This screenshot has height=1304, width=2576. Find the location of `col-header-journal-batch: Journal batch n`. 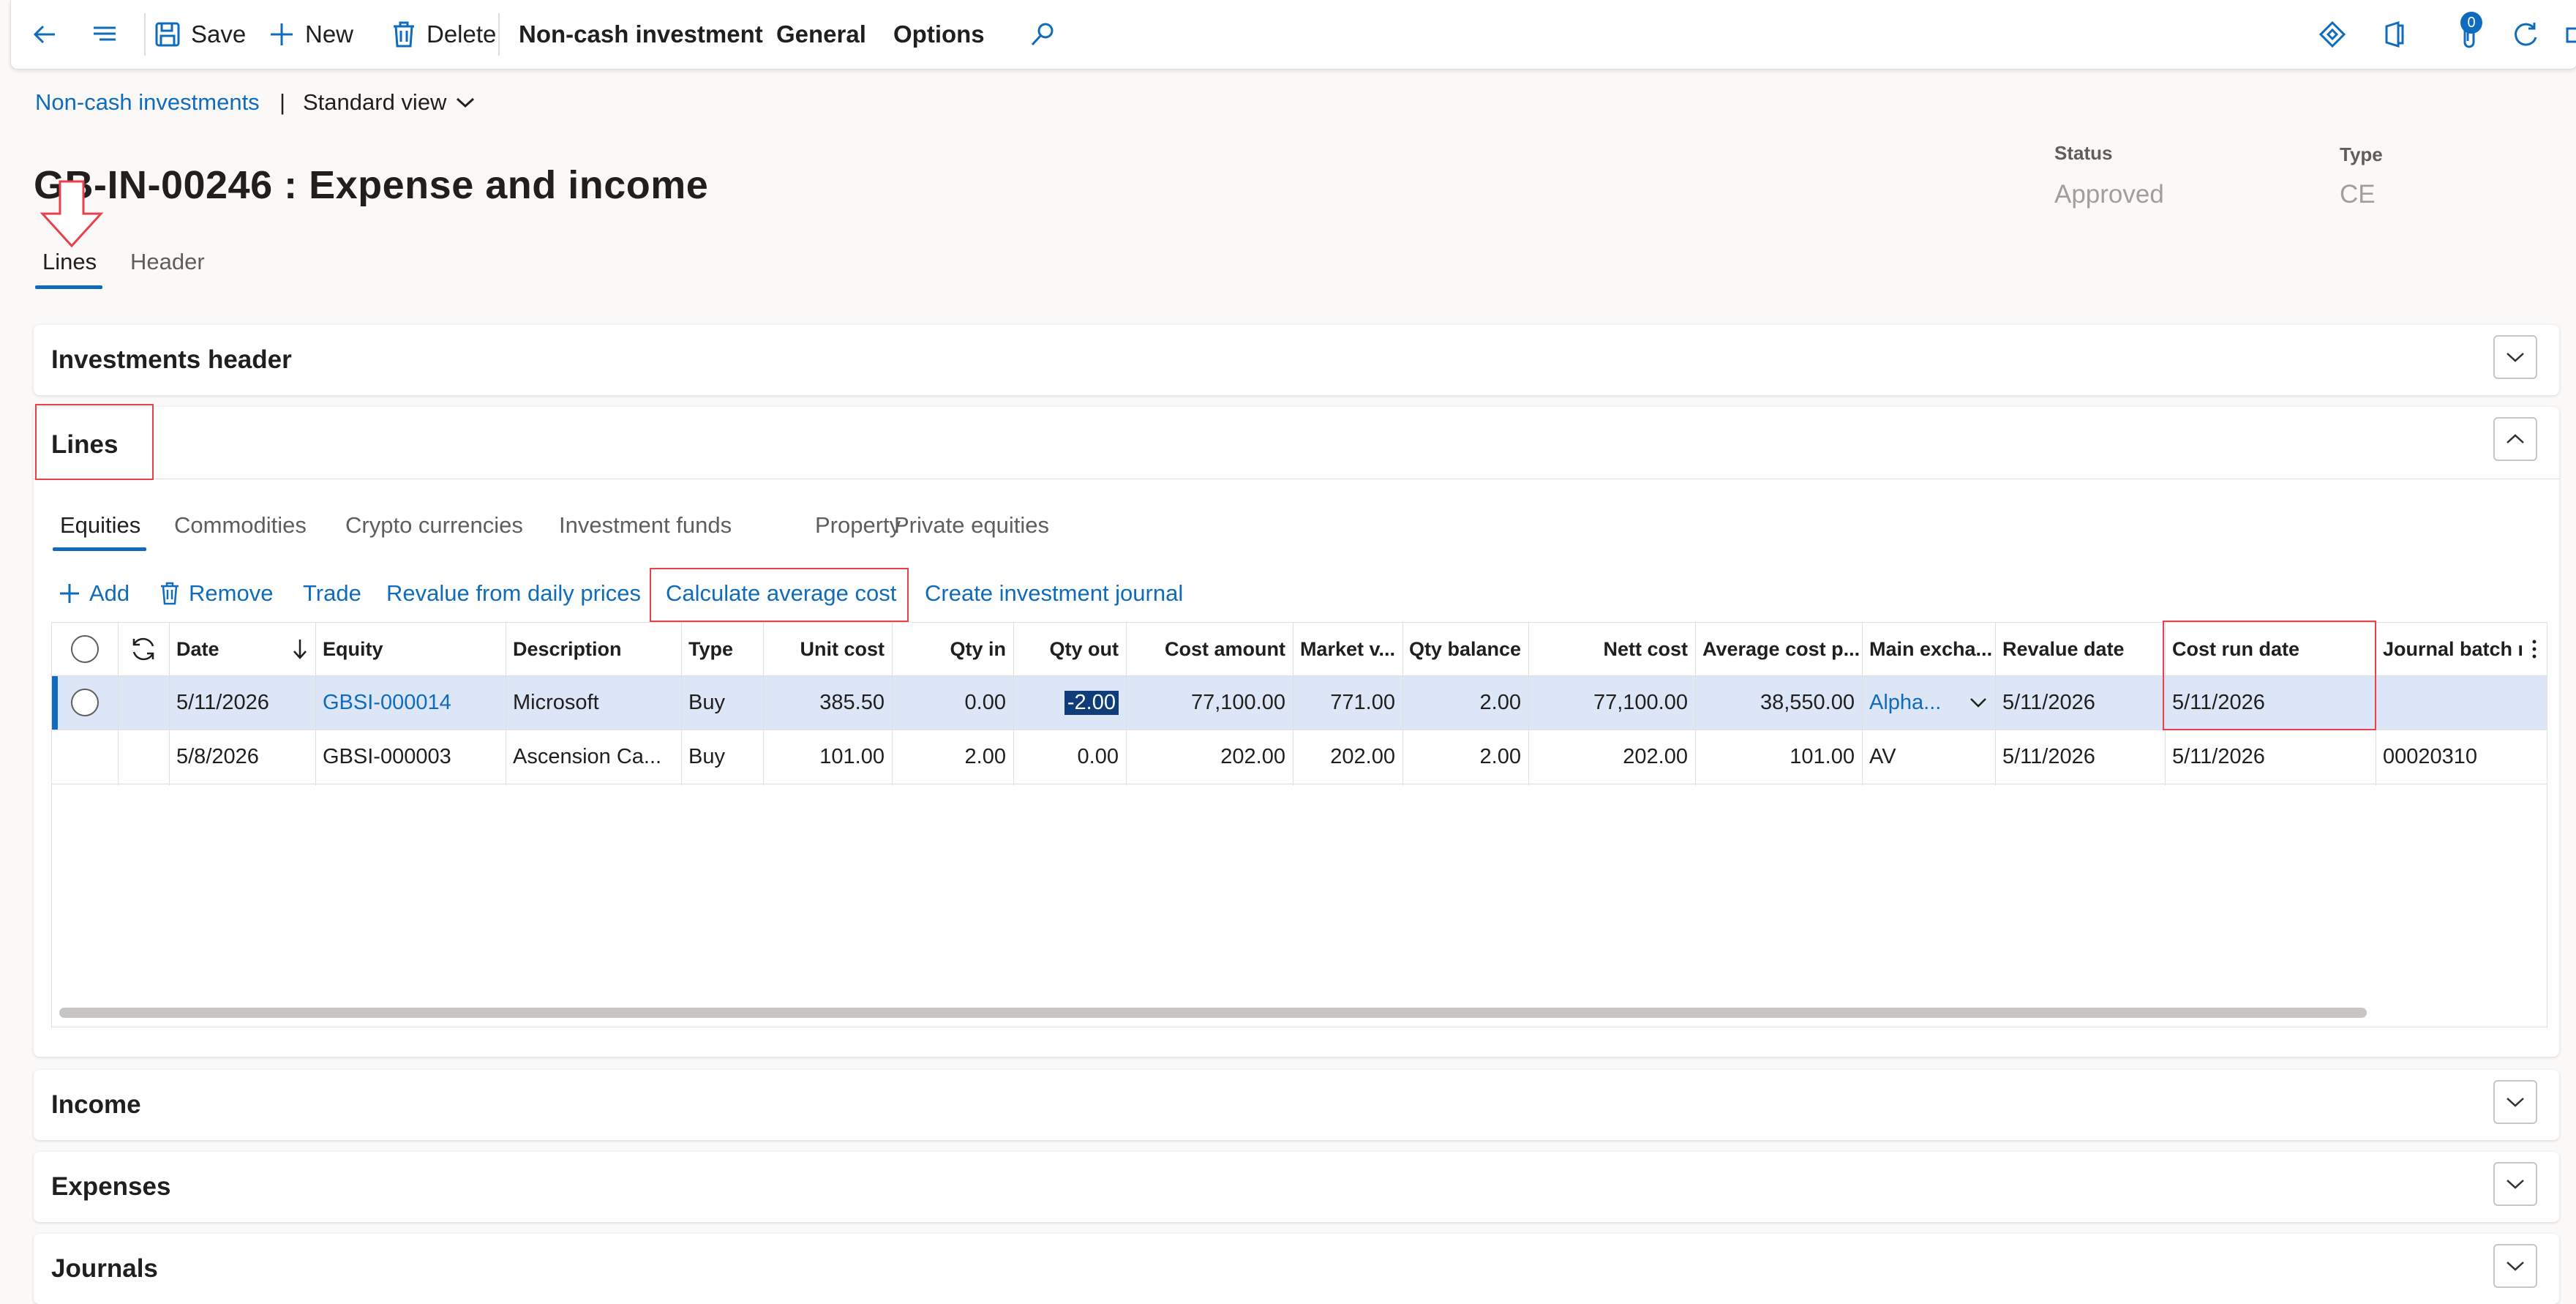

col-header-journal-batch: Journal batch n is located at coordinates (2449, 649).